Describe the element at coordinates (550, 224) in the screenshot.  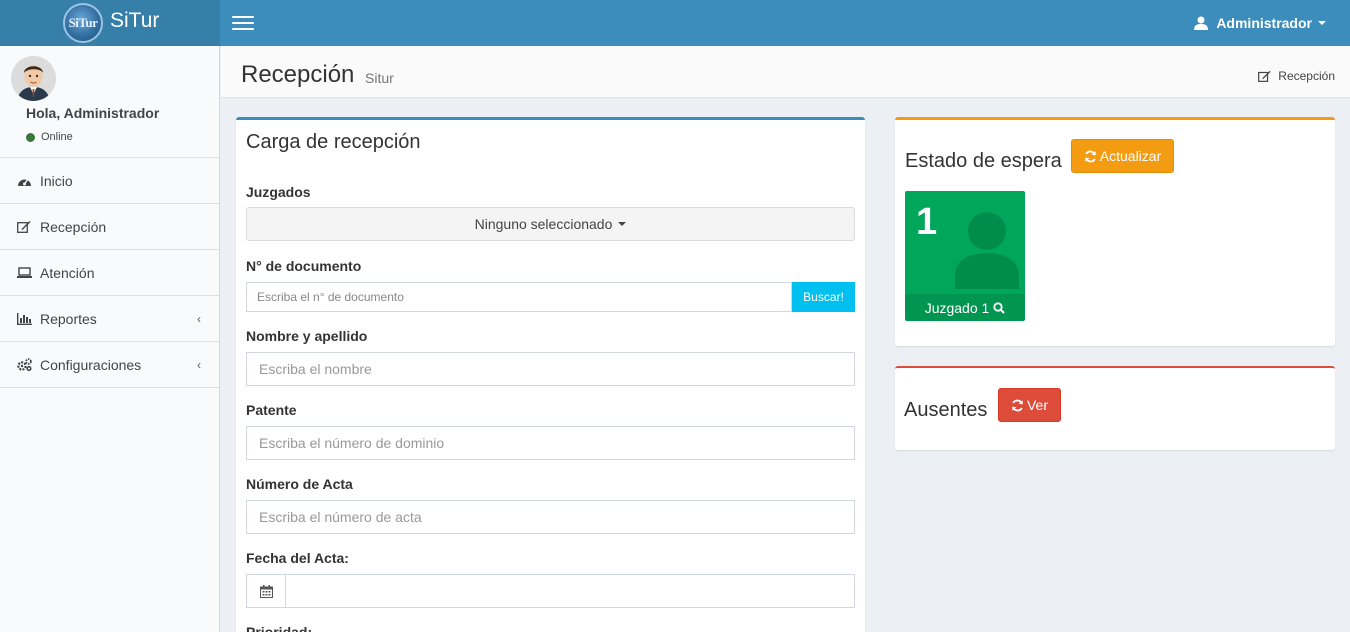
I see `juzgados-select: Ninguno seleccionado` at that location.